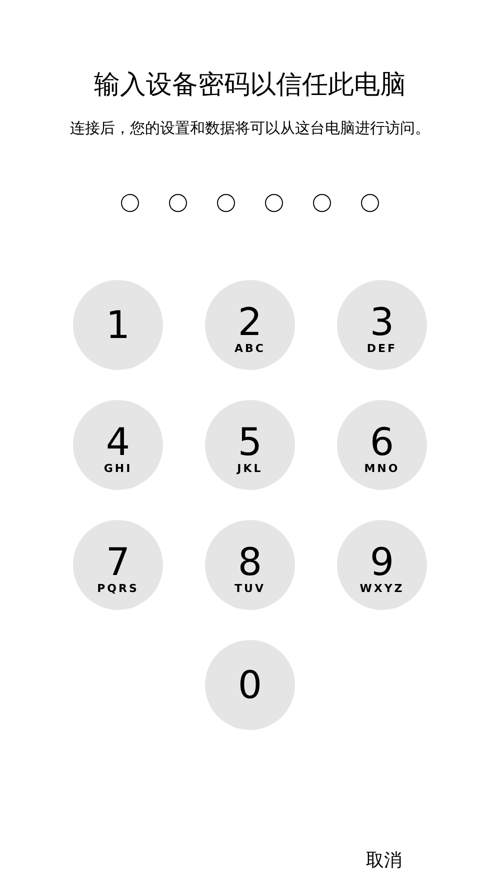 The height and width of the screenshot is (889, 500). I want to click on keypad-key: 0, so click(250, 685).